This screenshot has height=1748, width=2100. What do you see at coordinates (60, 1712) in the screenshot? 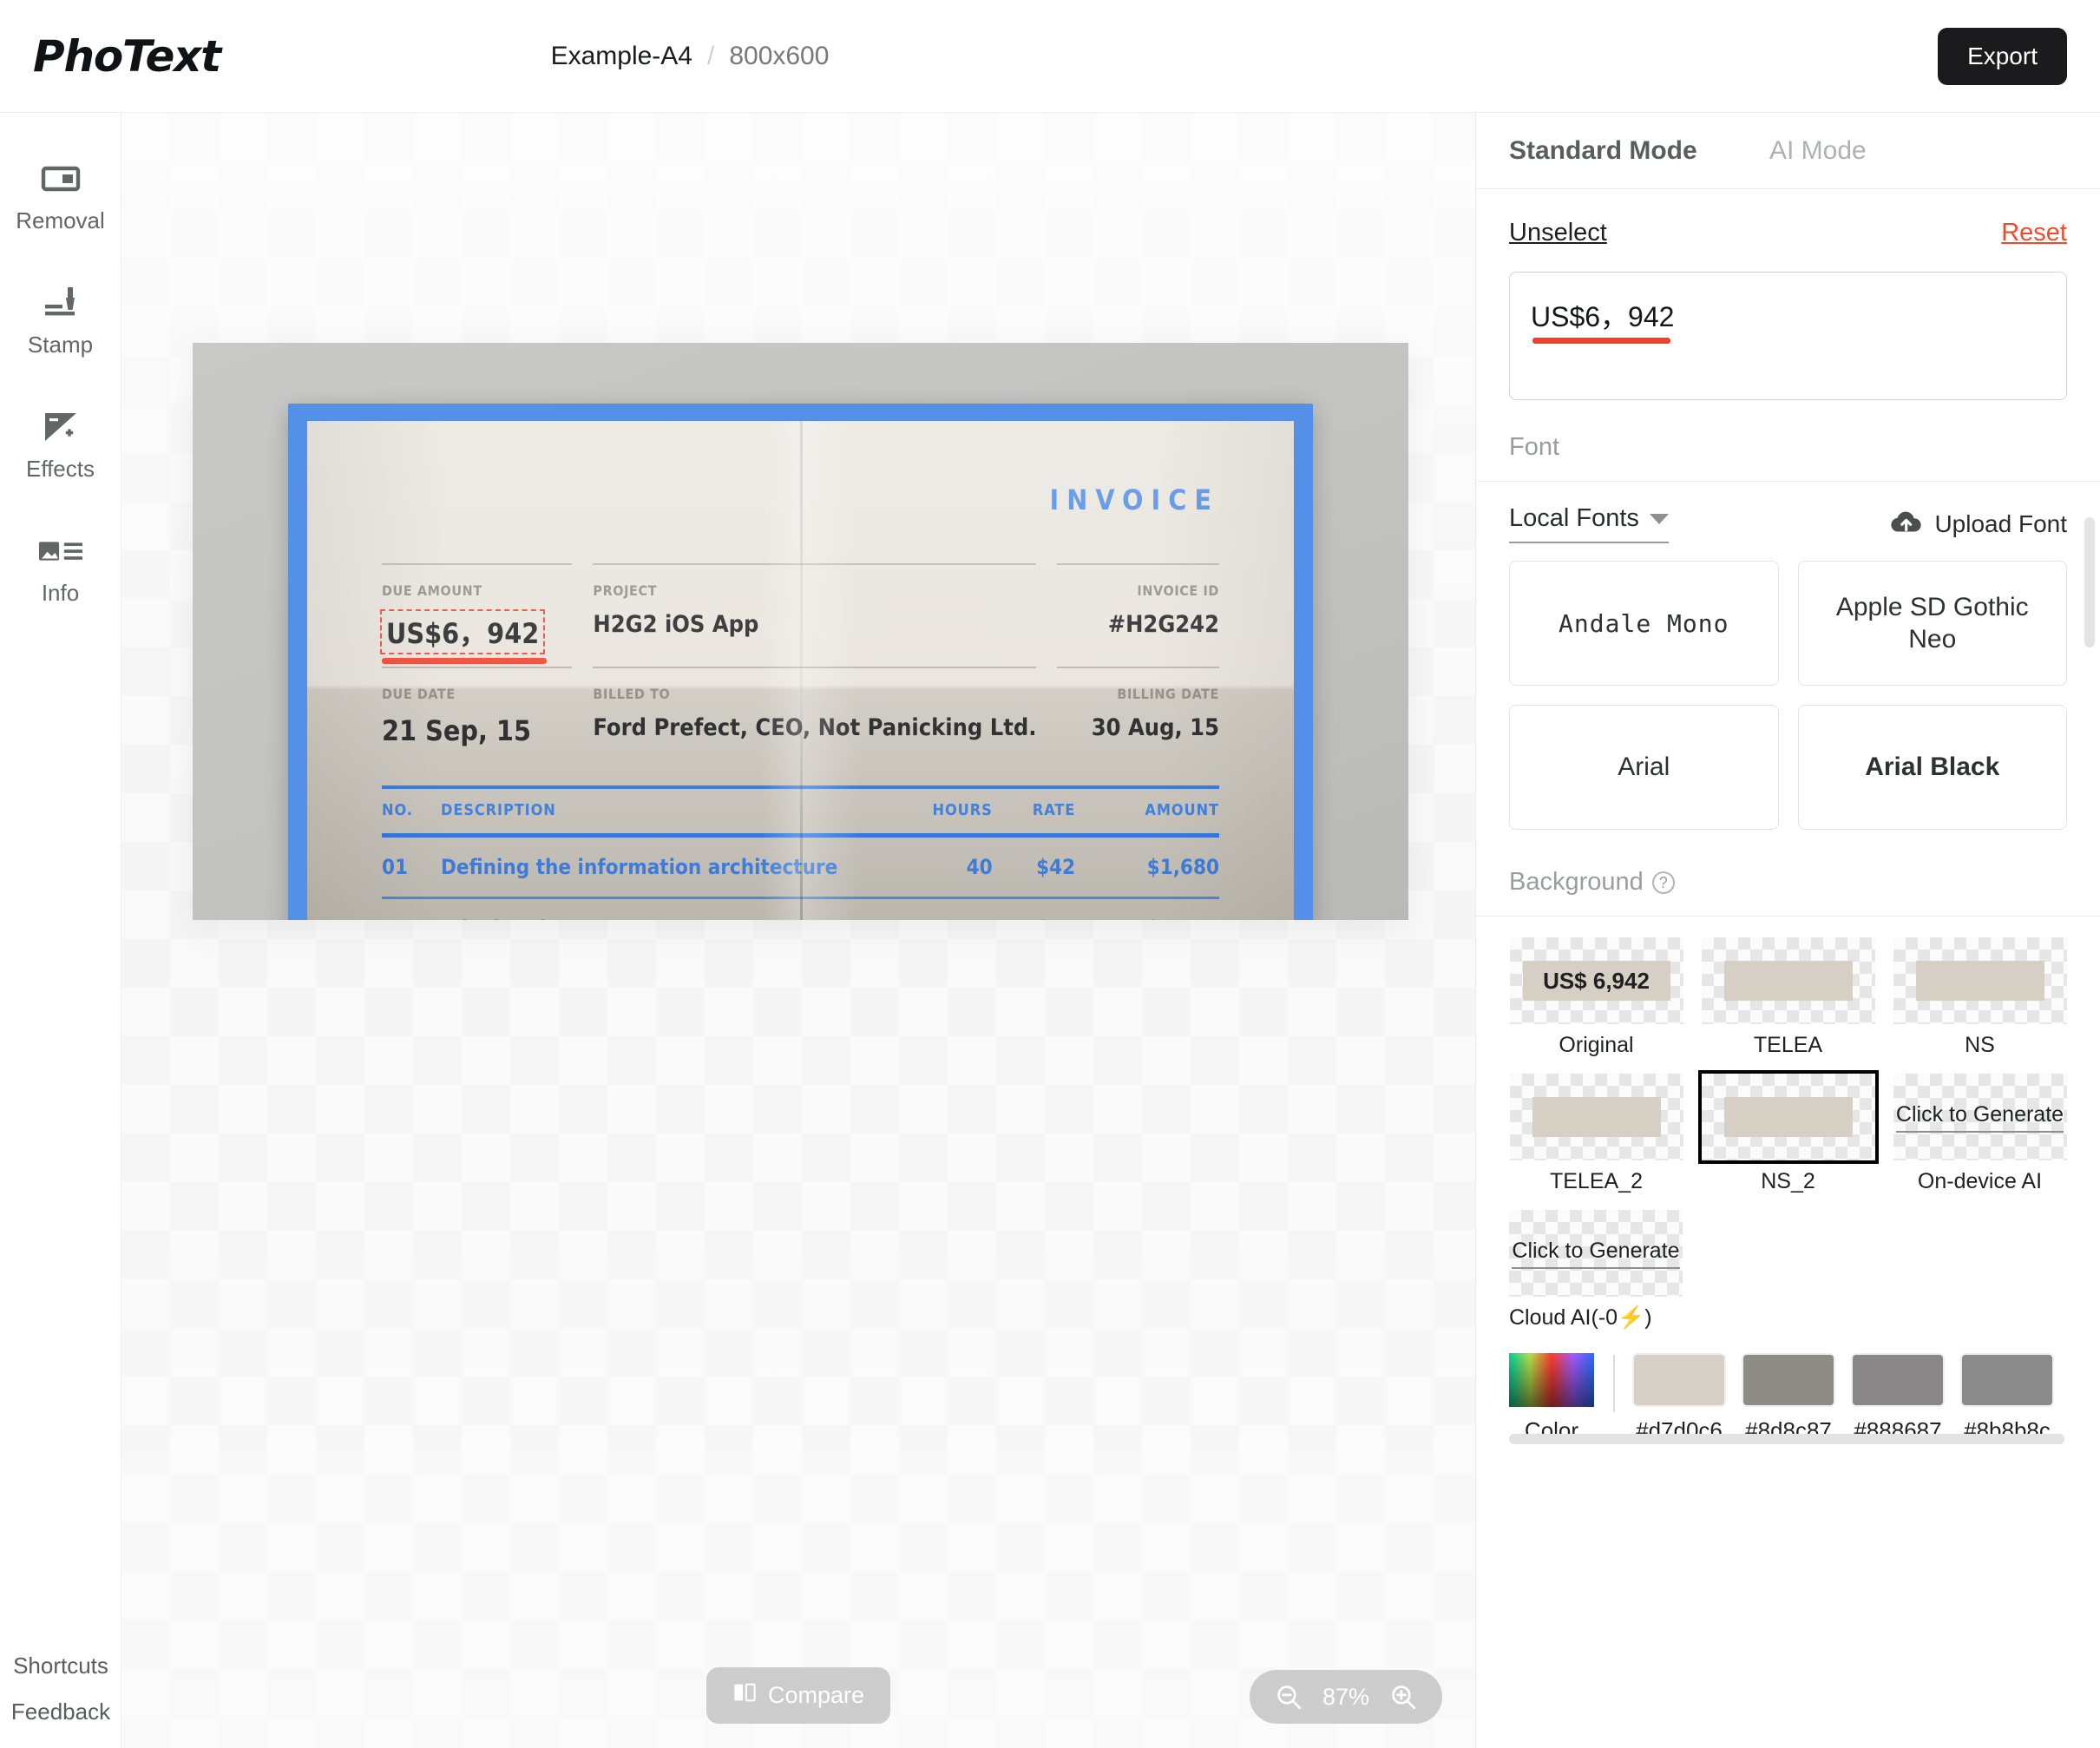
I see `feedback-link: Feedback` at bounding box center [60, 1712].